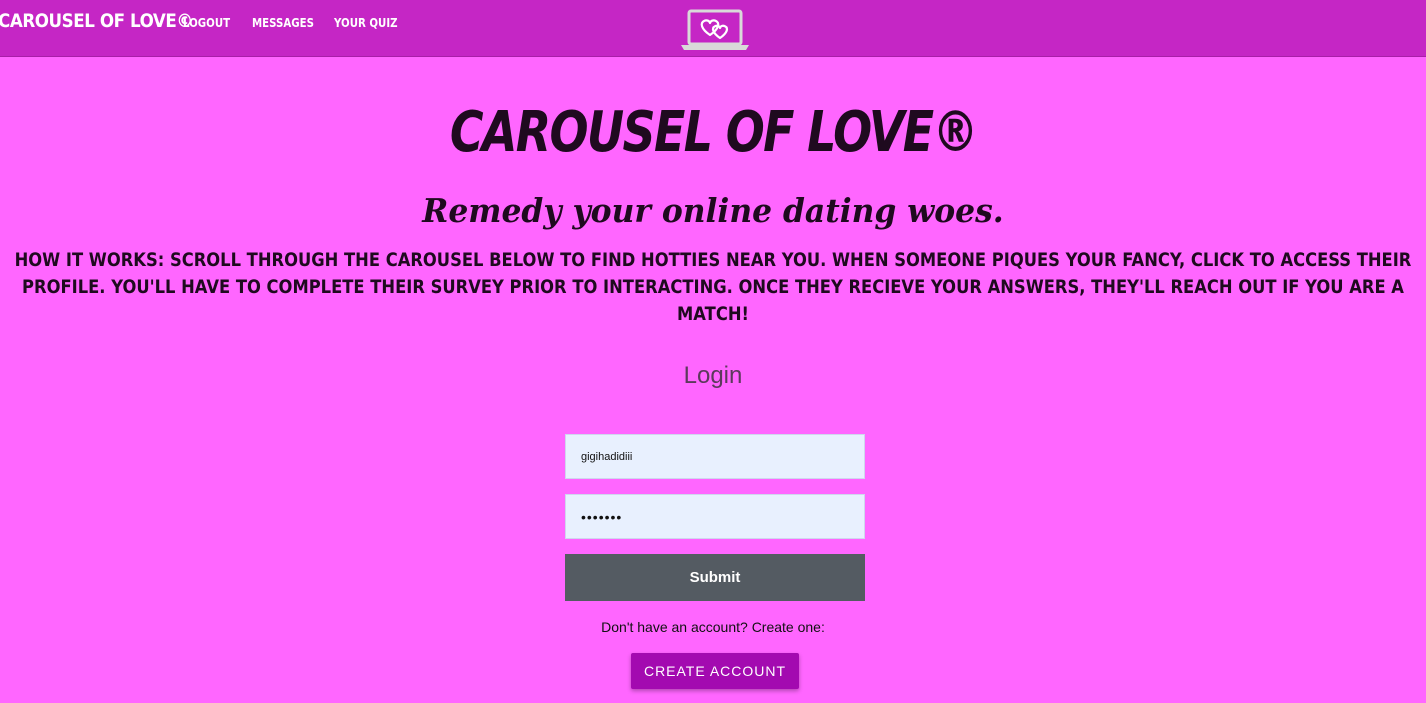 The height and width of the screenshot is (703, 1426). What do you see at coordinates (713, 627) in the screenshot?
I see `signup-prompt: Don't have an account? Create one:` at bounding box center [713, 627].